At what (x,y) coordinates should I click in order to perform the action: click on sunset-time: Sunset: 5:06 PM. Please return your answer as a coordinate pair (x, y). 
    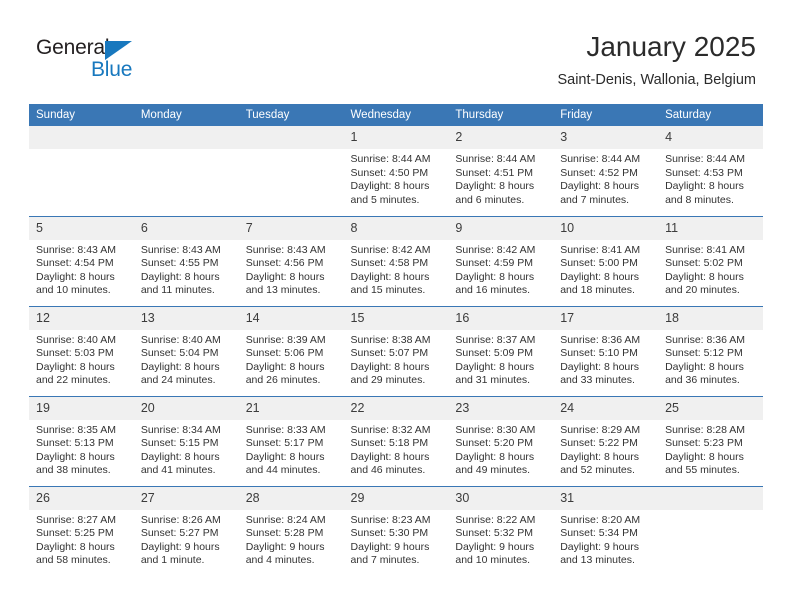
    Looking at the image, I should click on (284, 353).